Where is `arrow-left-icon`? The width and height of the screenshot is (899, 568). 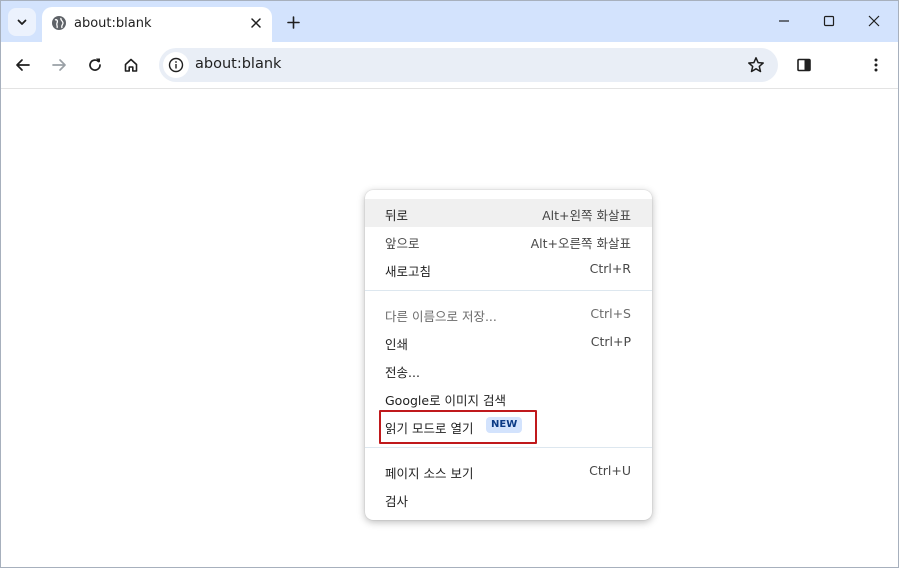
arrow-left-icon is located at coordinates (23, 65).